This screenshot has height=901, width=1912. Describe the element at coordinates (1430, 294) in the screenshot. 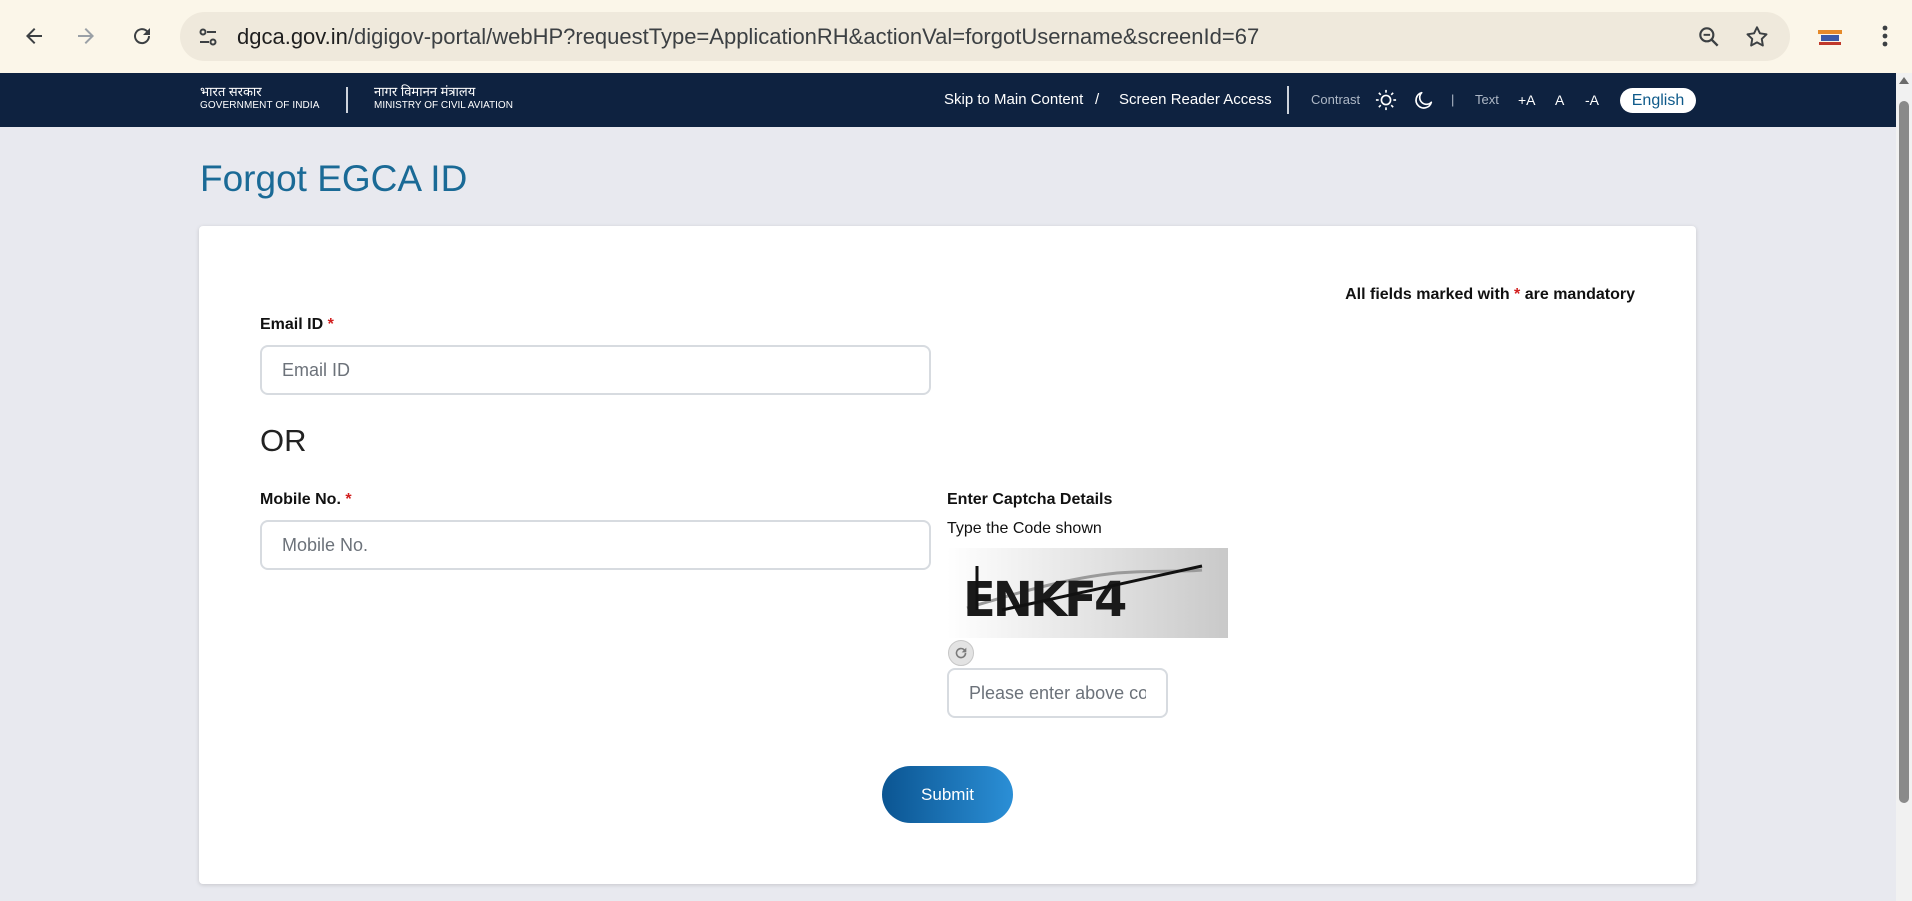

I see `mandatory-note-prefix: All fields marked with` at that location.